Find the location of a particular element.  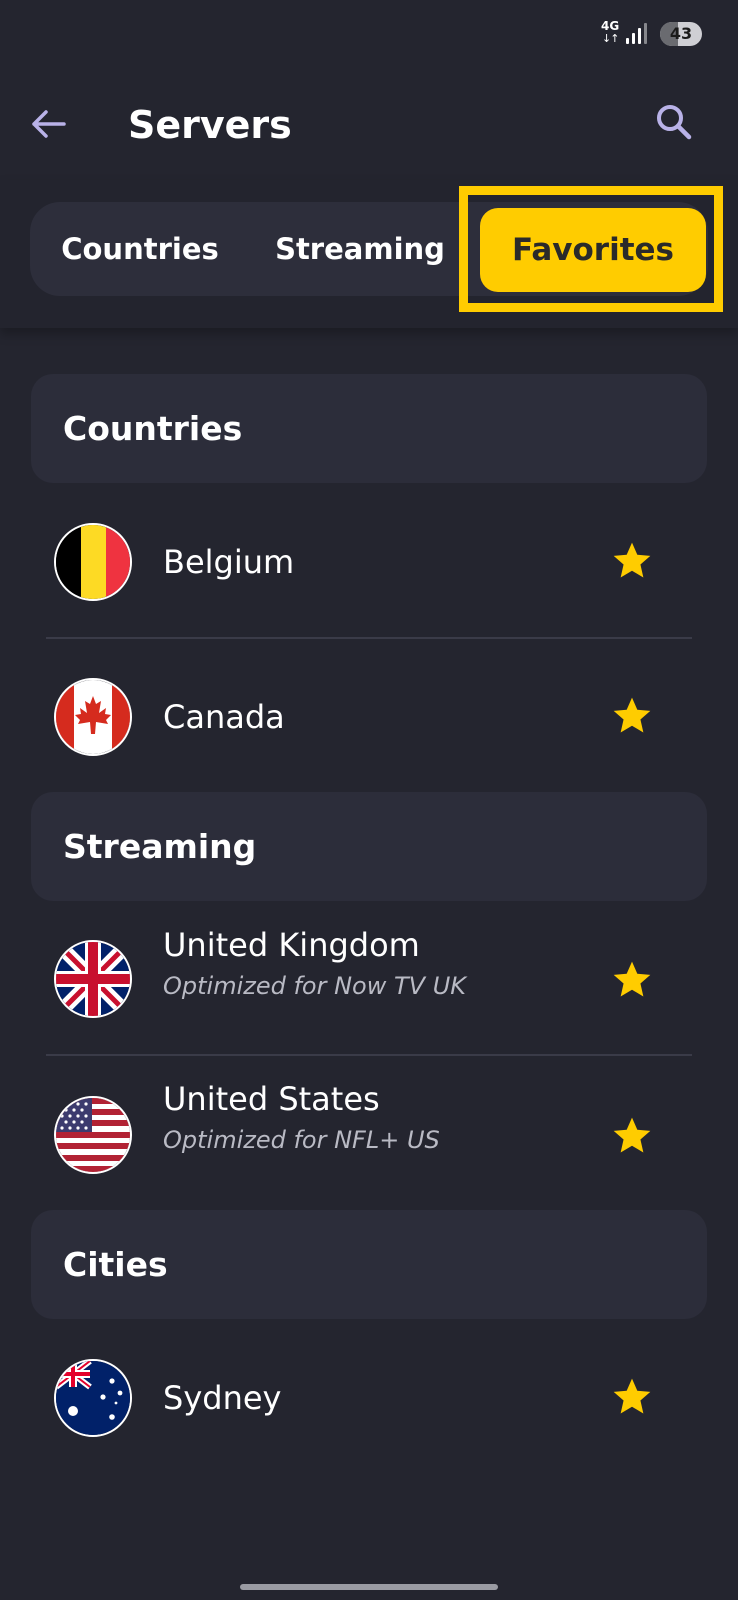

us-flag-icon is located at coordinates (93, 1135).